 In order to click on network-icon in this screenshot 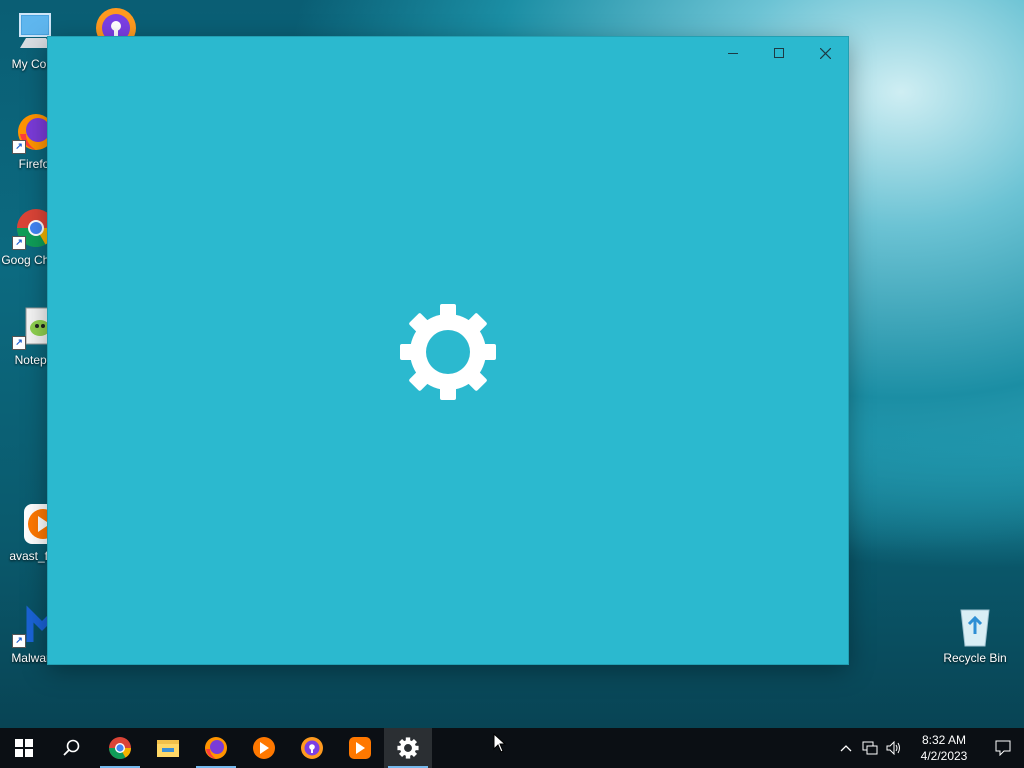, I will do `click(870, 748)`.